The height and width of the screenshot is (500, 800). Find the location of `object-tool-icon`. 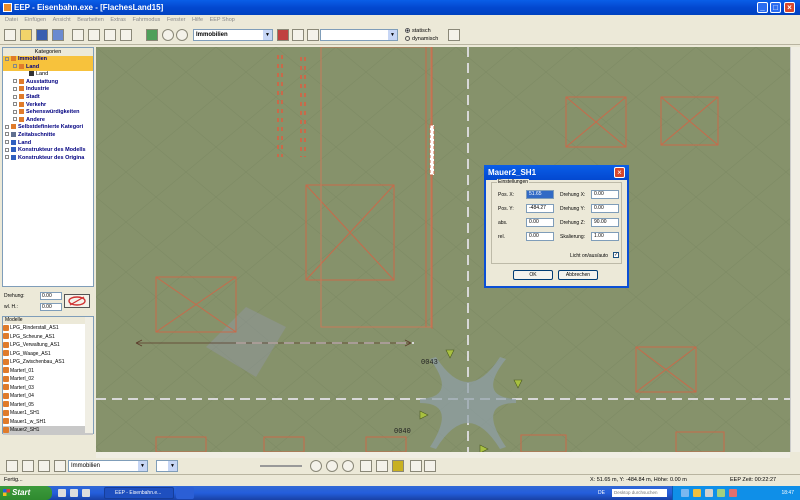

object-tool-icon is located at coordinates (398, 466).